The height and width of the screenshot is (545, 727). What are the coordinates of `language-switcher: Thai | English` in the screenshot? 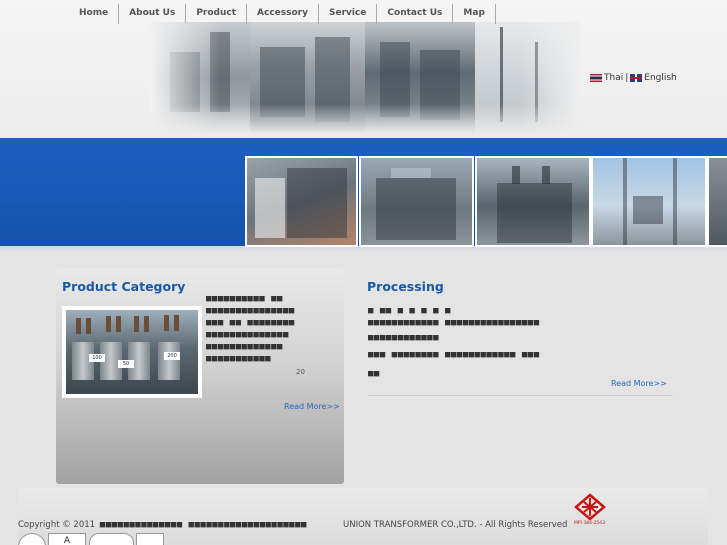 It's located at (633, 78).